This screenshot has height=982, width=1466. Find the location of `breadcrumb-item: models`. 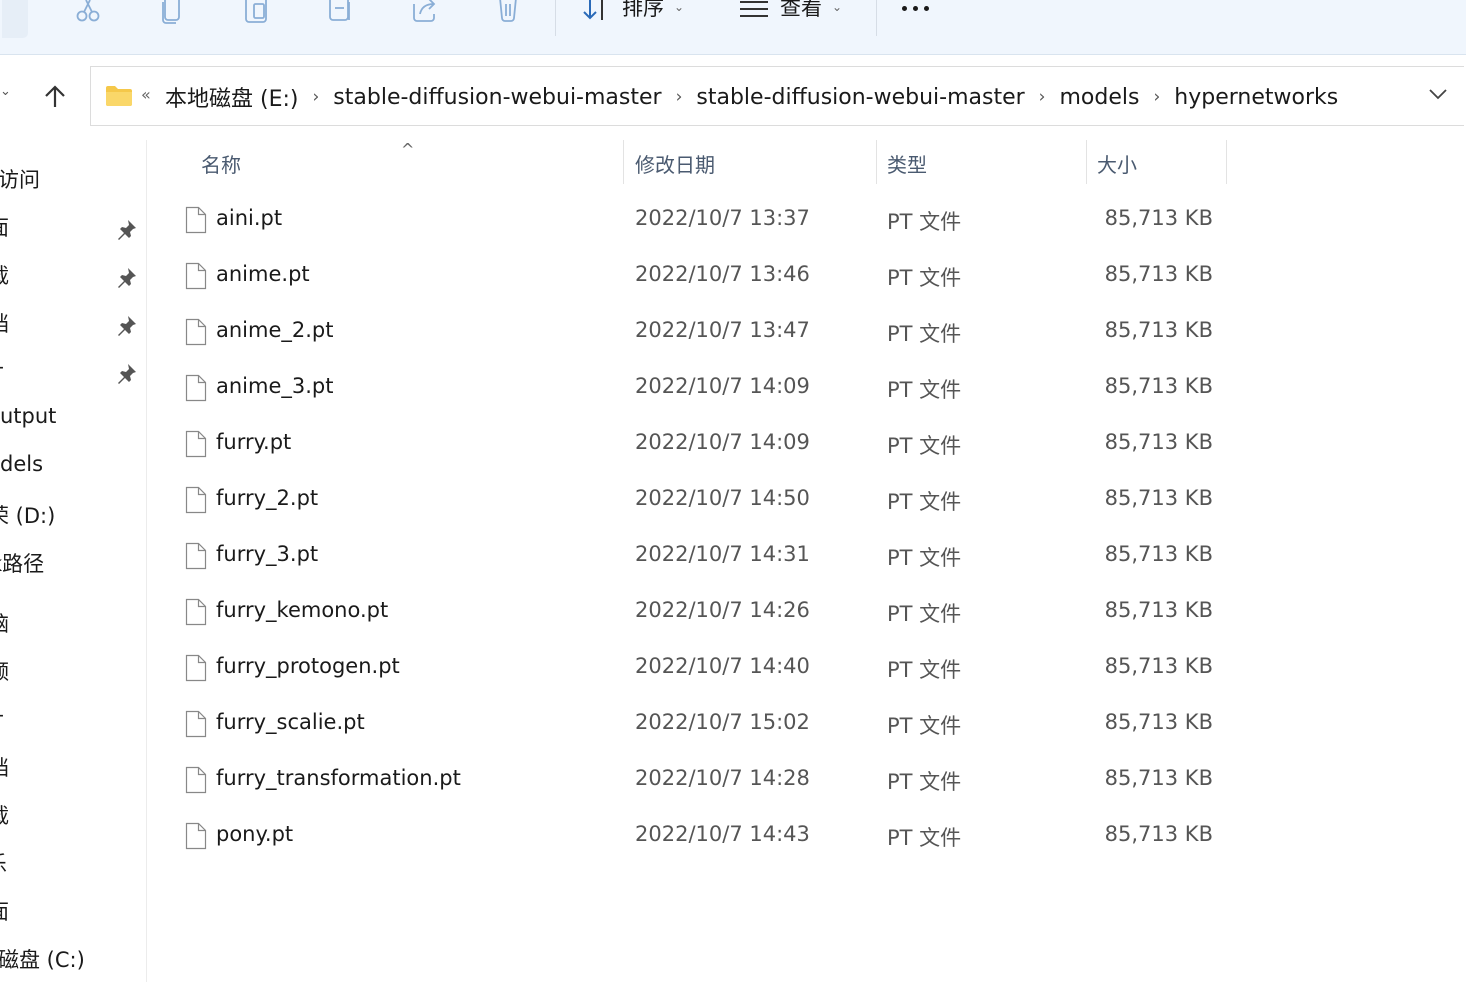

breadcrumb-item: models is located at coordinates (1099, 97).